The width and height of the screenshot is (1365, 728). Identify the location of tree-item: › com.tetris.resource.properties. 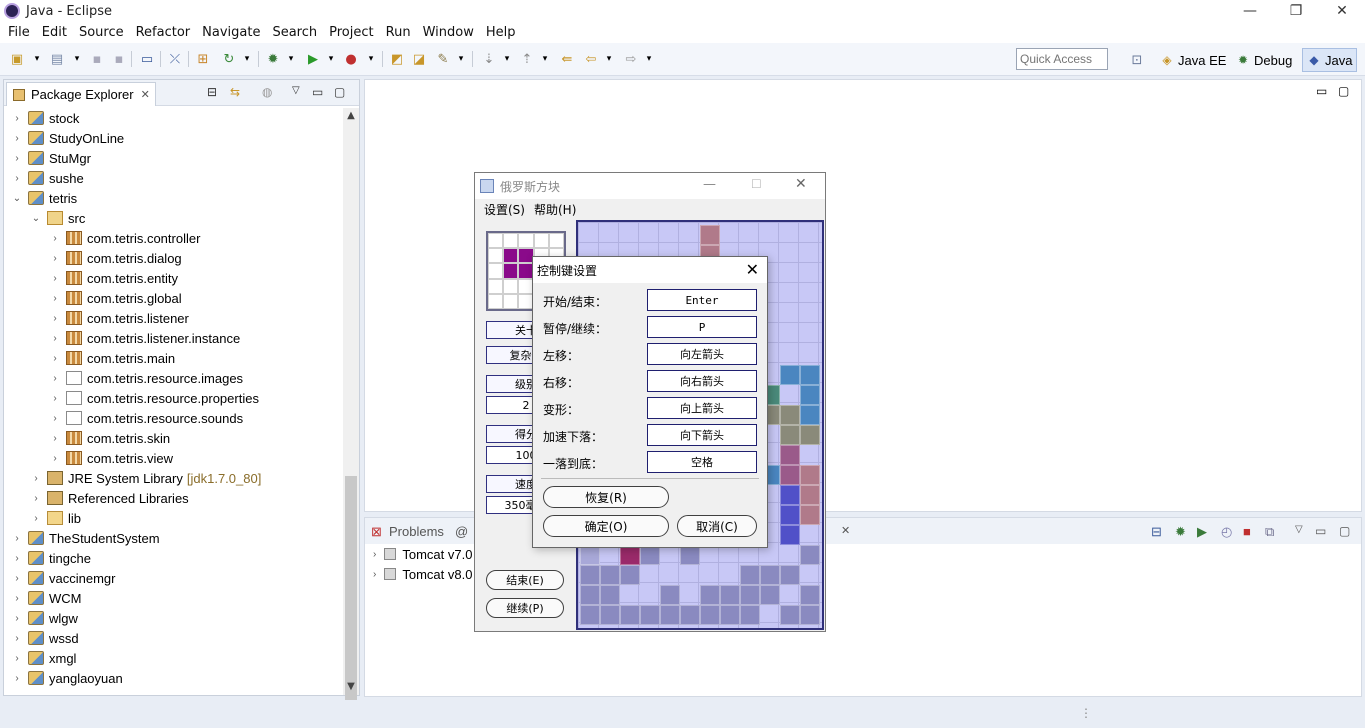
(154, 398).